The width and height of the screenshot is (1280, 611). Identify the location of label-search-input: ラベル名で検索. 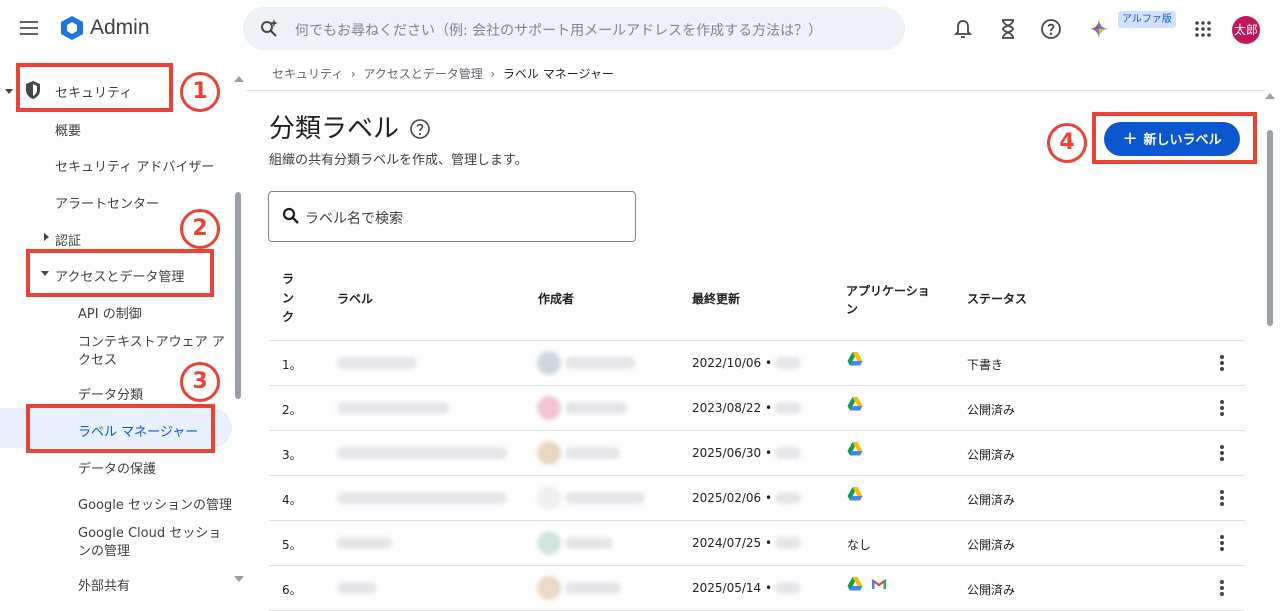
(452, 216).